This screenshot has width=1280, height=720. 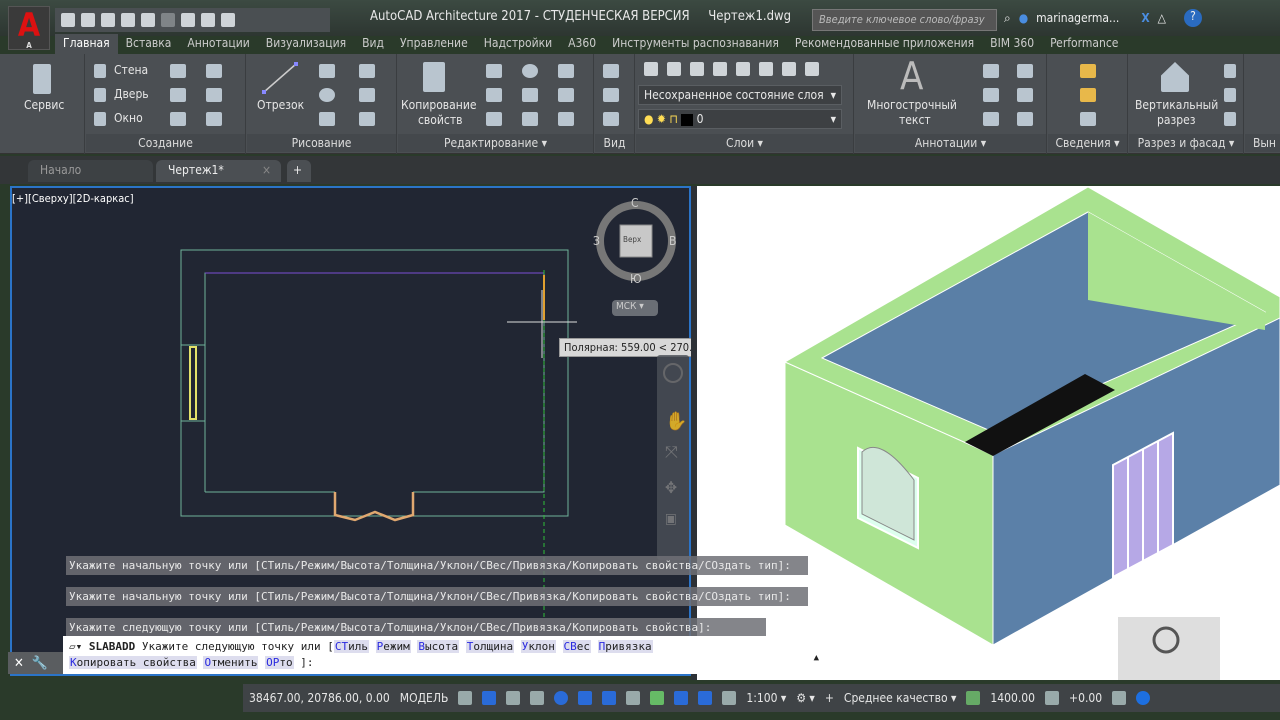 I want to click on ucs-menu: МСК ▾, so click(x=635, y=308).